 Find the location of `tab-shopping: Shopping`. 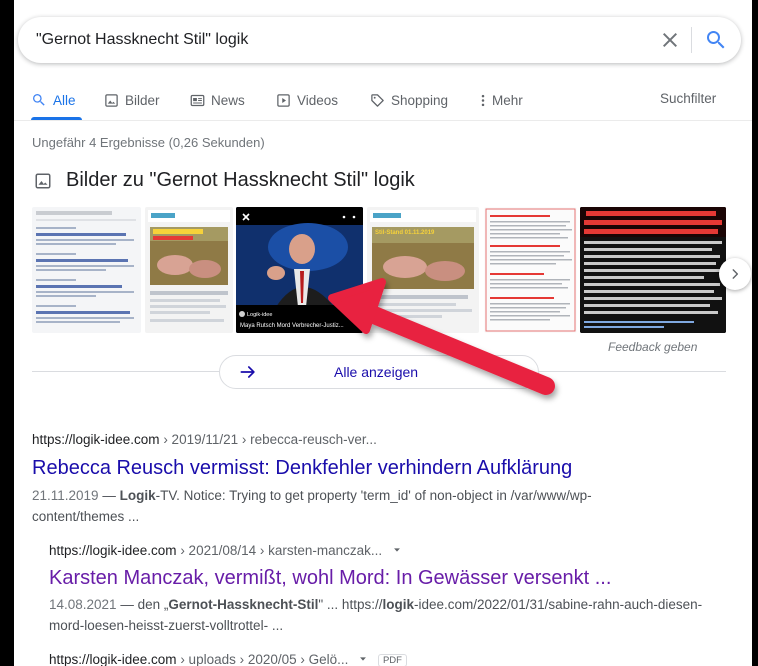

tab-shopping: Shopping is located at coordinates (409, 100).